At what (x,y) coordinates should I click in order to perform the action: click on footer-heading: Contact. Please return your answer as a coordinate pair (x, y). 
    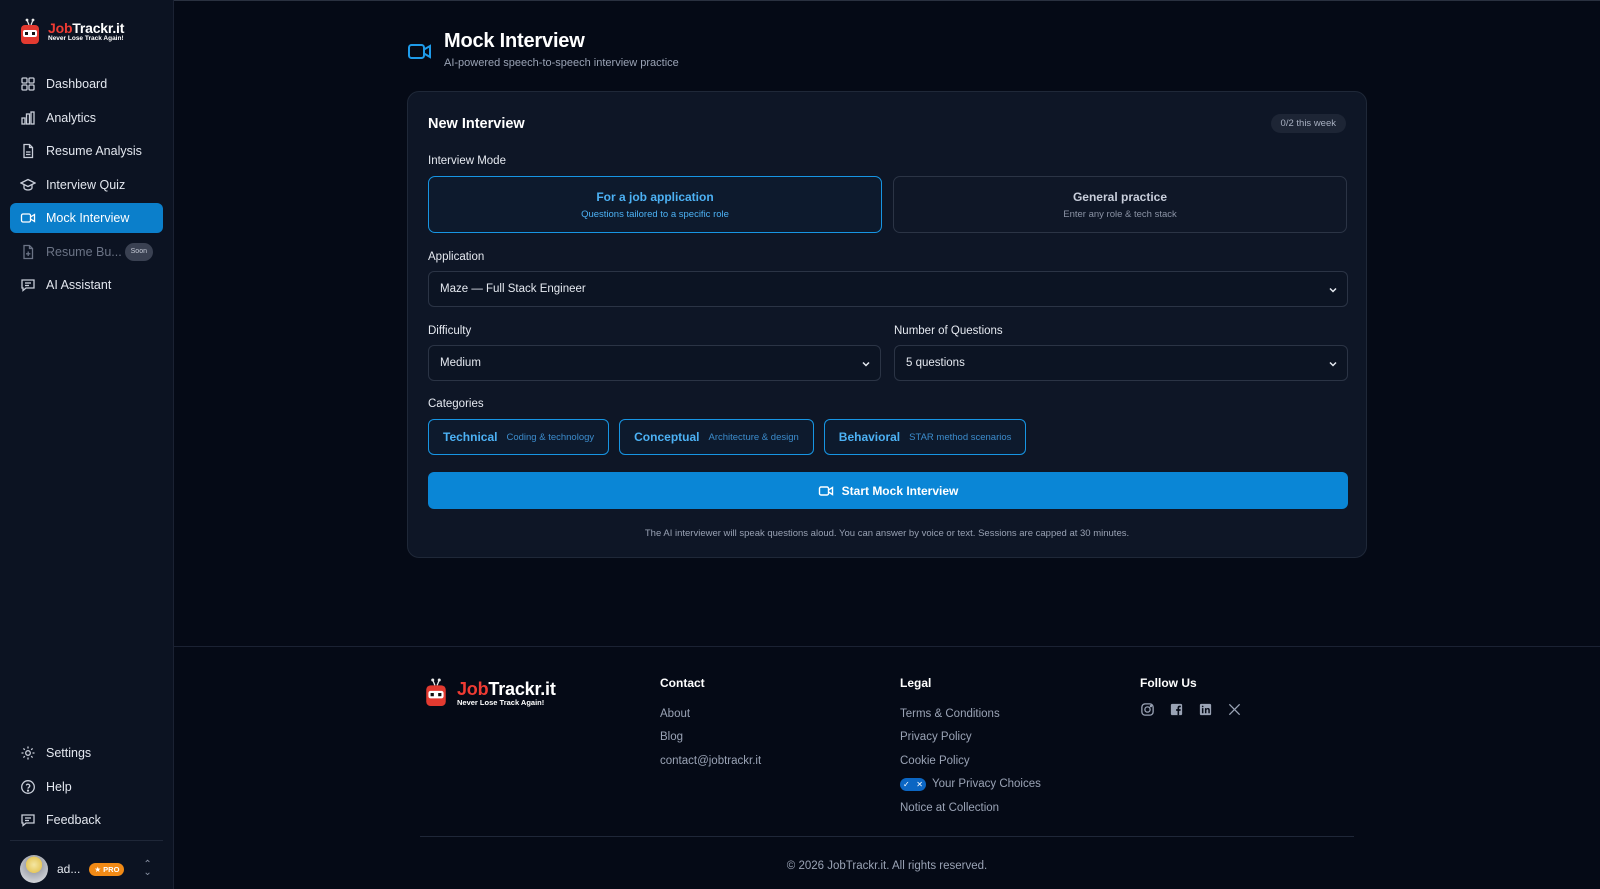
    Looking at the image, I should click on (710, 683).